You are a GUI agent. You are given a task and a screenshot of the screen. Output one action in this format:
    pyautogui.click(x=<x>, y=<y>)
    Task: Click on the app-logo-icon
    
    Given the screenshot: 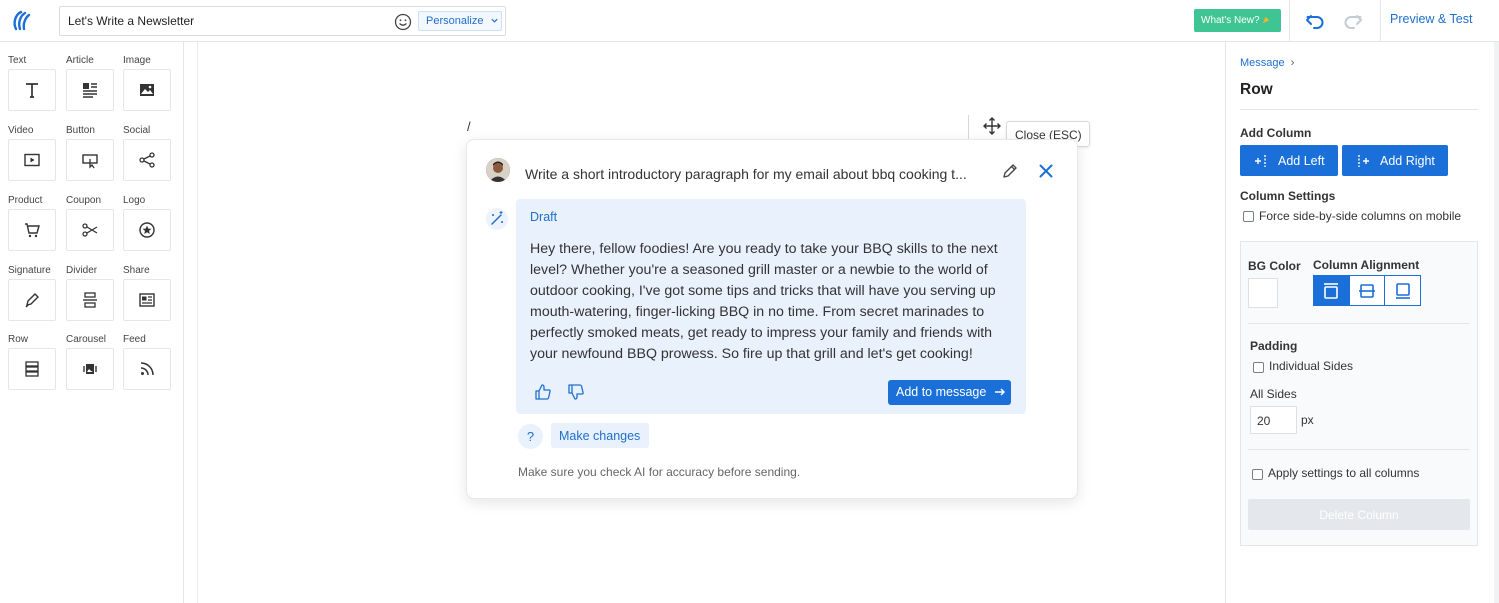 What is the action you would take?
    pyautogui.click(x=22, y=21)
    